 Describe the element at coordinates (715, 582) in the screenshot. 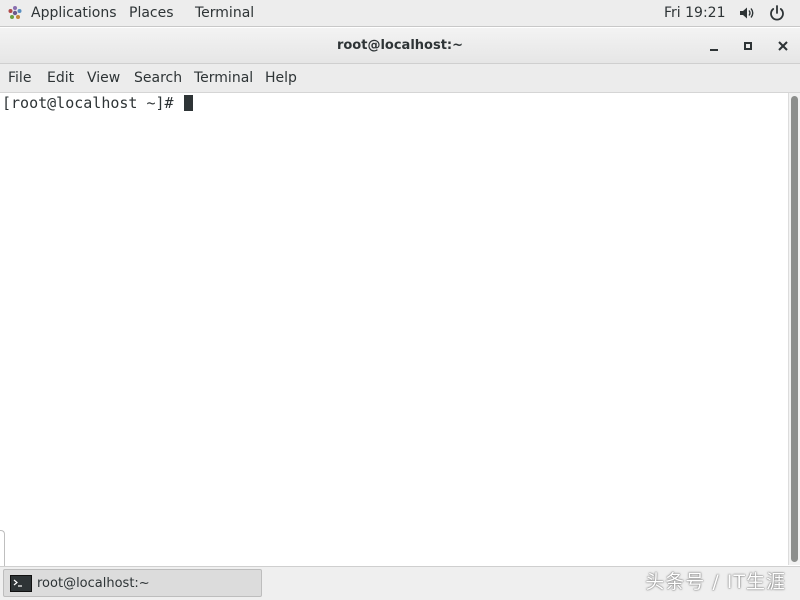

I see `watermark: 头条号 / IT生涯` at that location.